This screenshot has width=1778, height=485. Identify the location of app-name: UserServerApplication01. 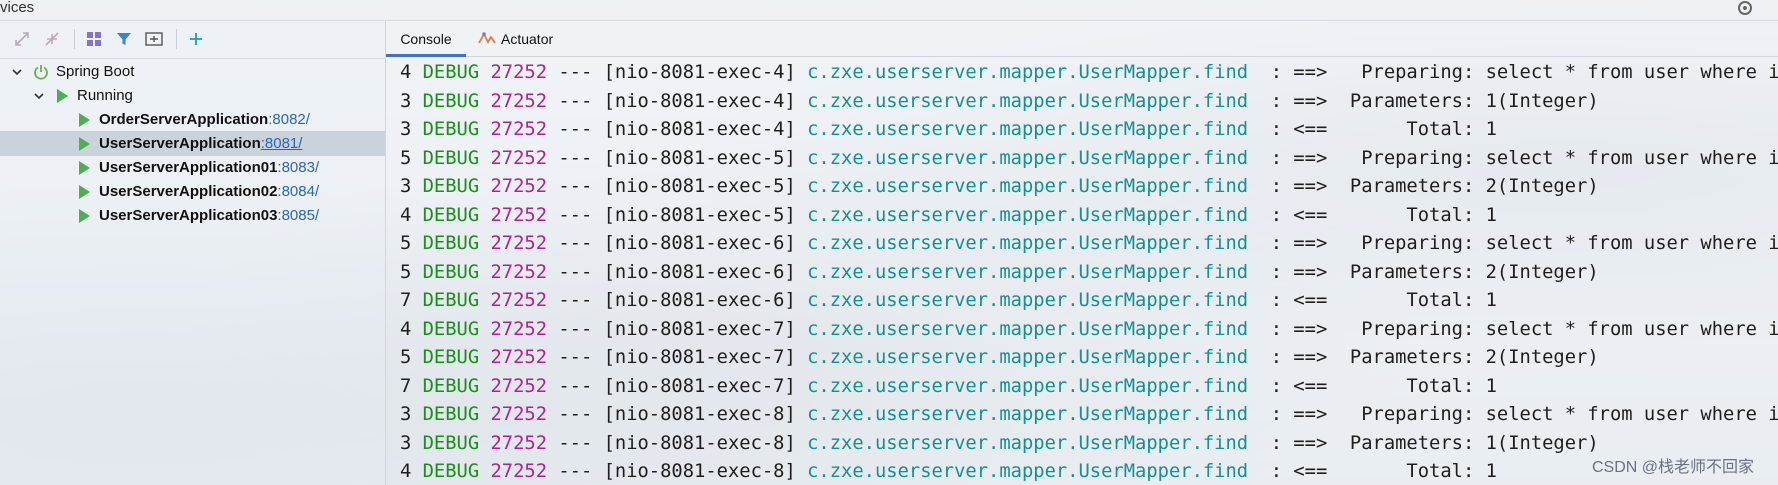
(188, 167).